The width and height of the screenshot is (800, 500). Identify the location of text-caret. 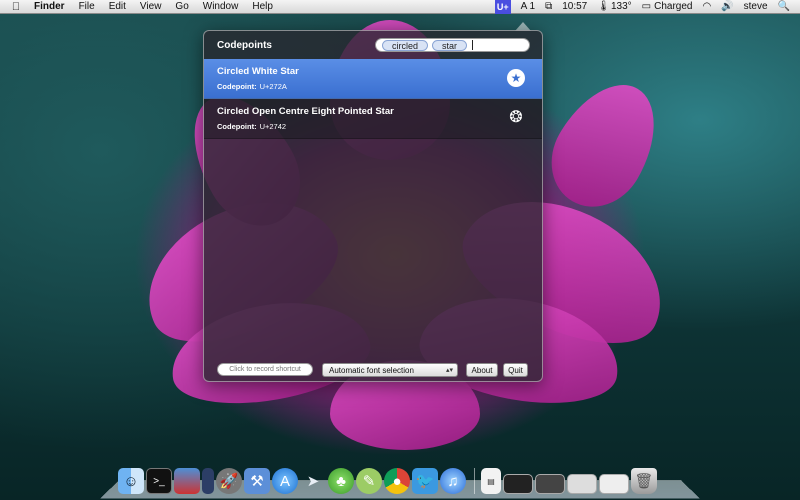
(473, 45).